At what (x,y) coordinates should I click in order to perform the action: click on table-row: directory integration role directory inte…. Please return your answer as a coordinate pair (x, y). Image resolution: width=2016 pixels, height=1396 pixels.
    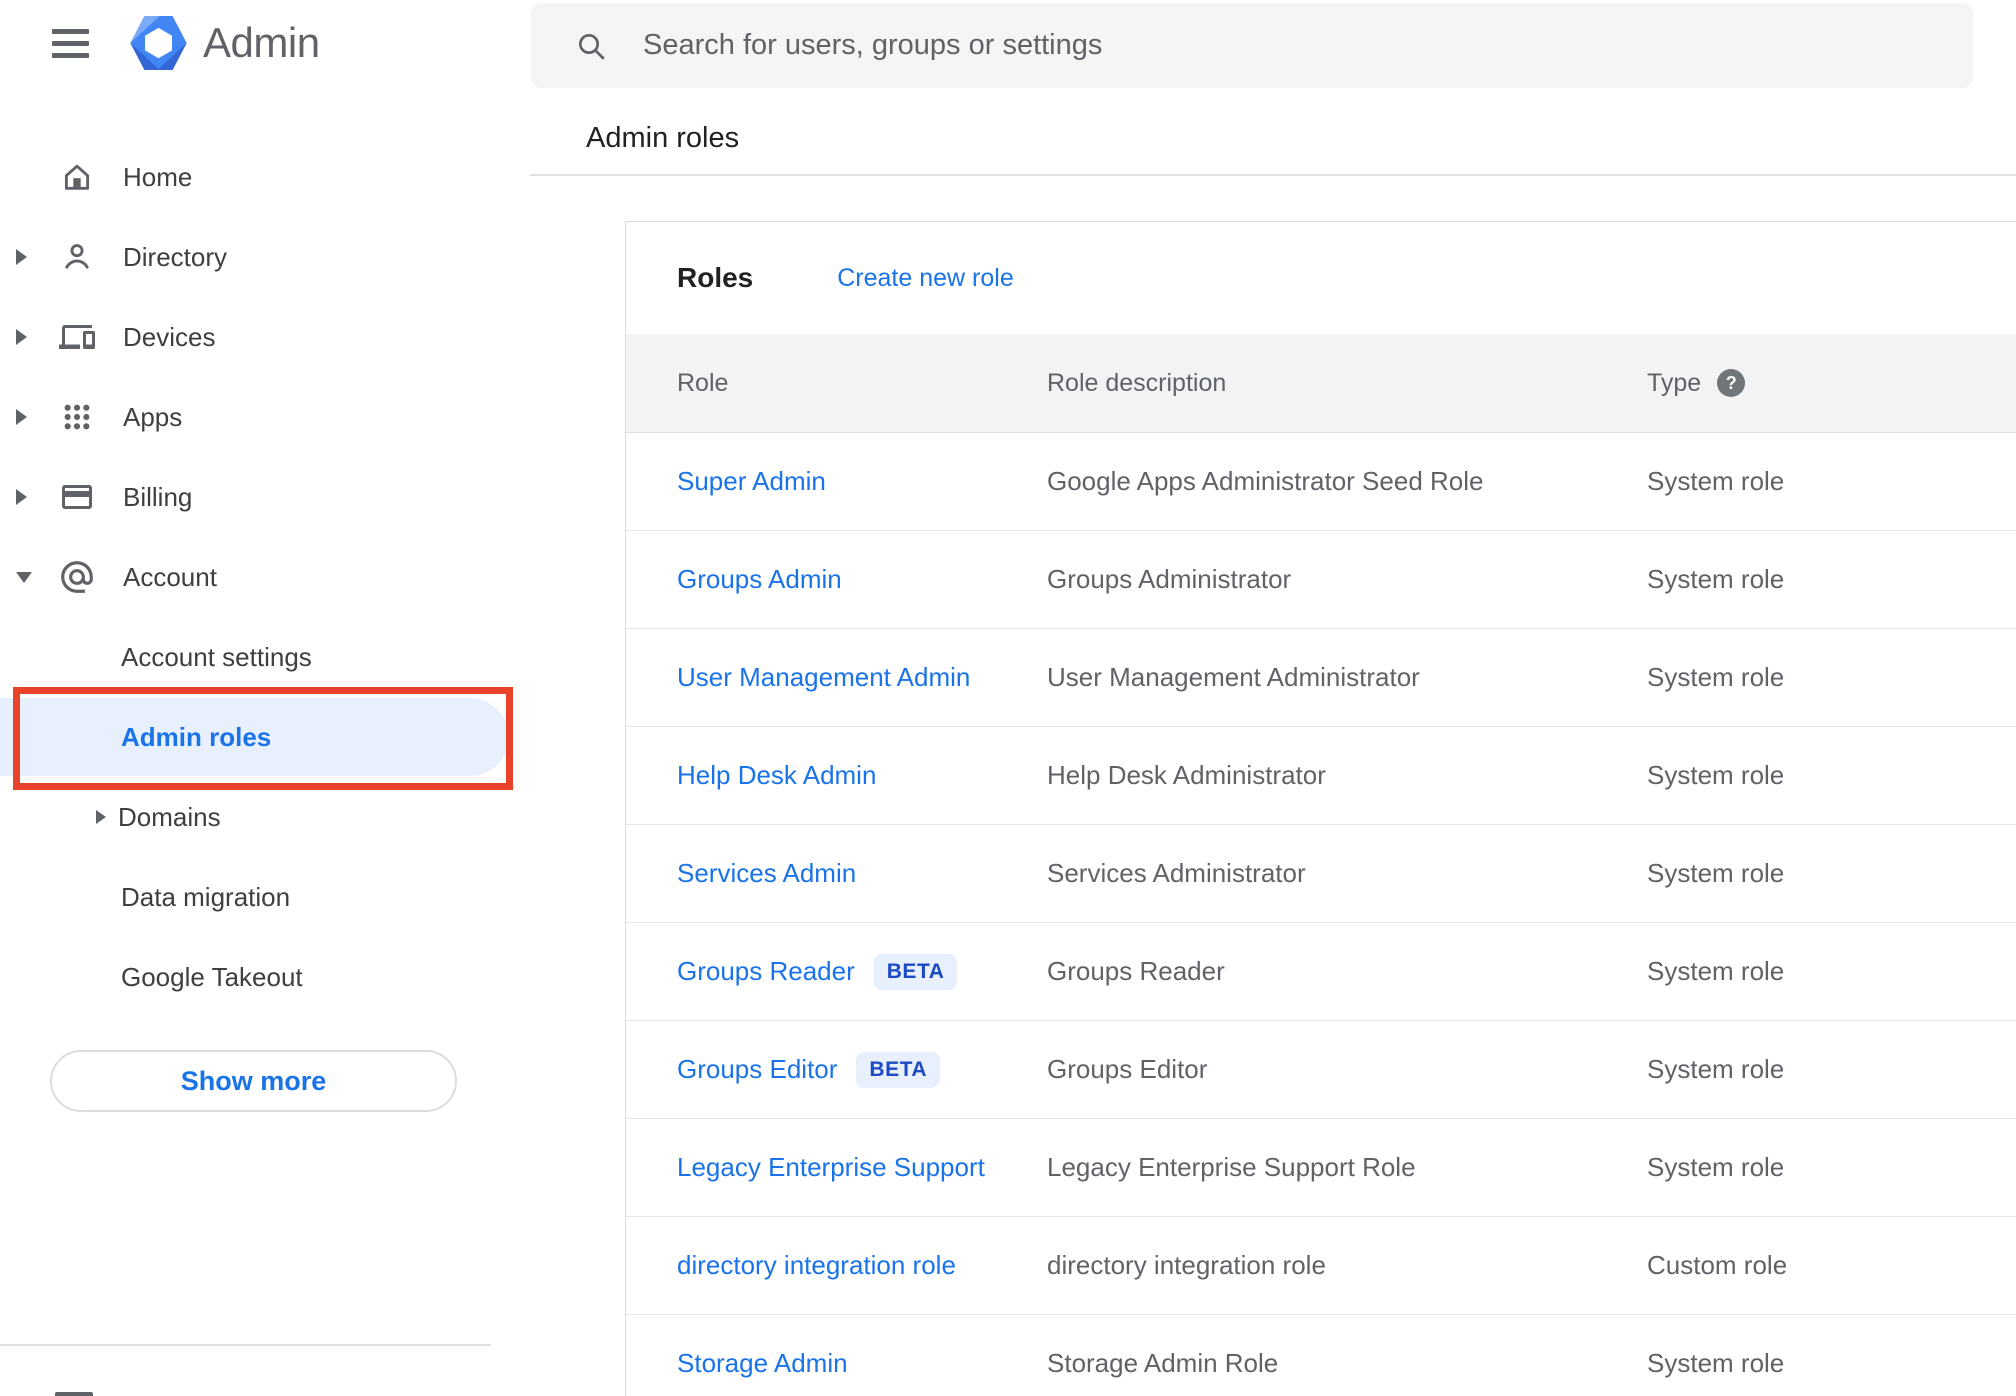
    Looking at the image, I should click on (1321, 1266).